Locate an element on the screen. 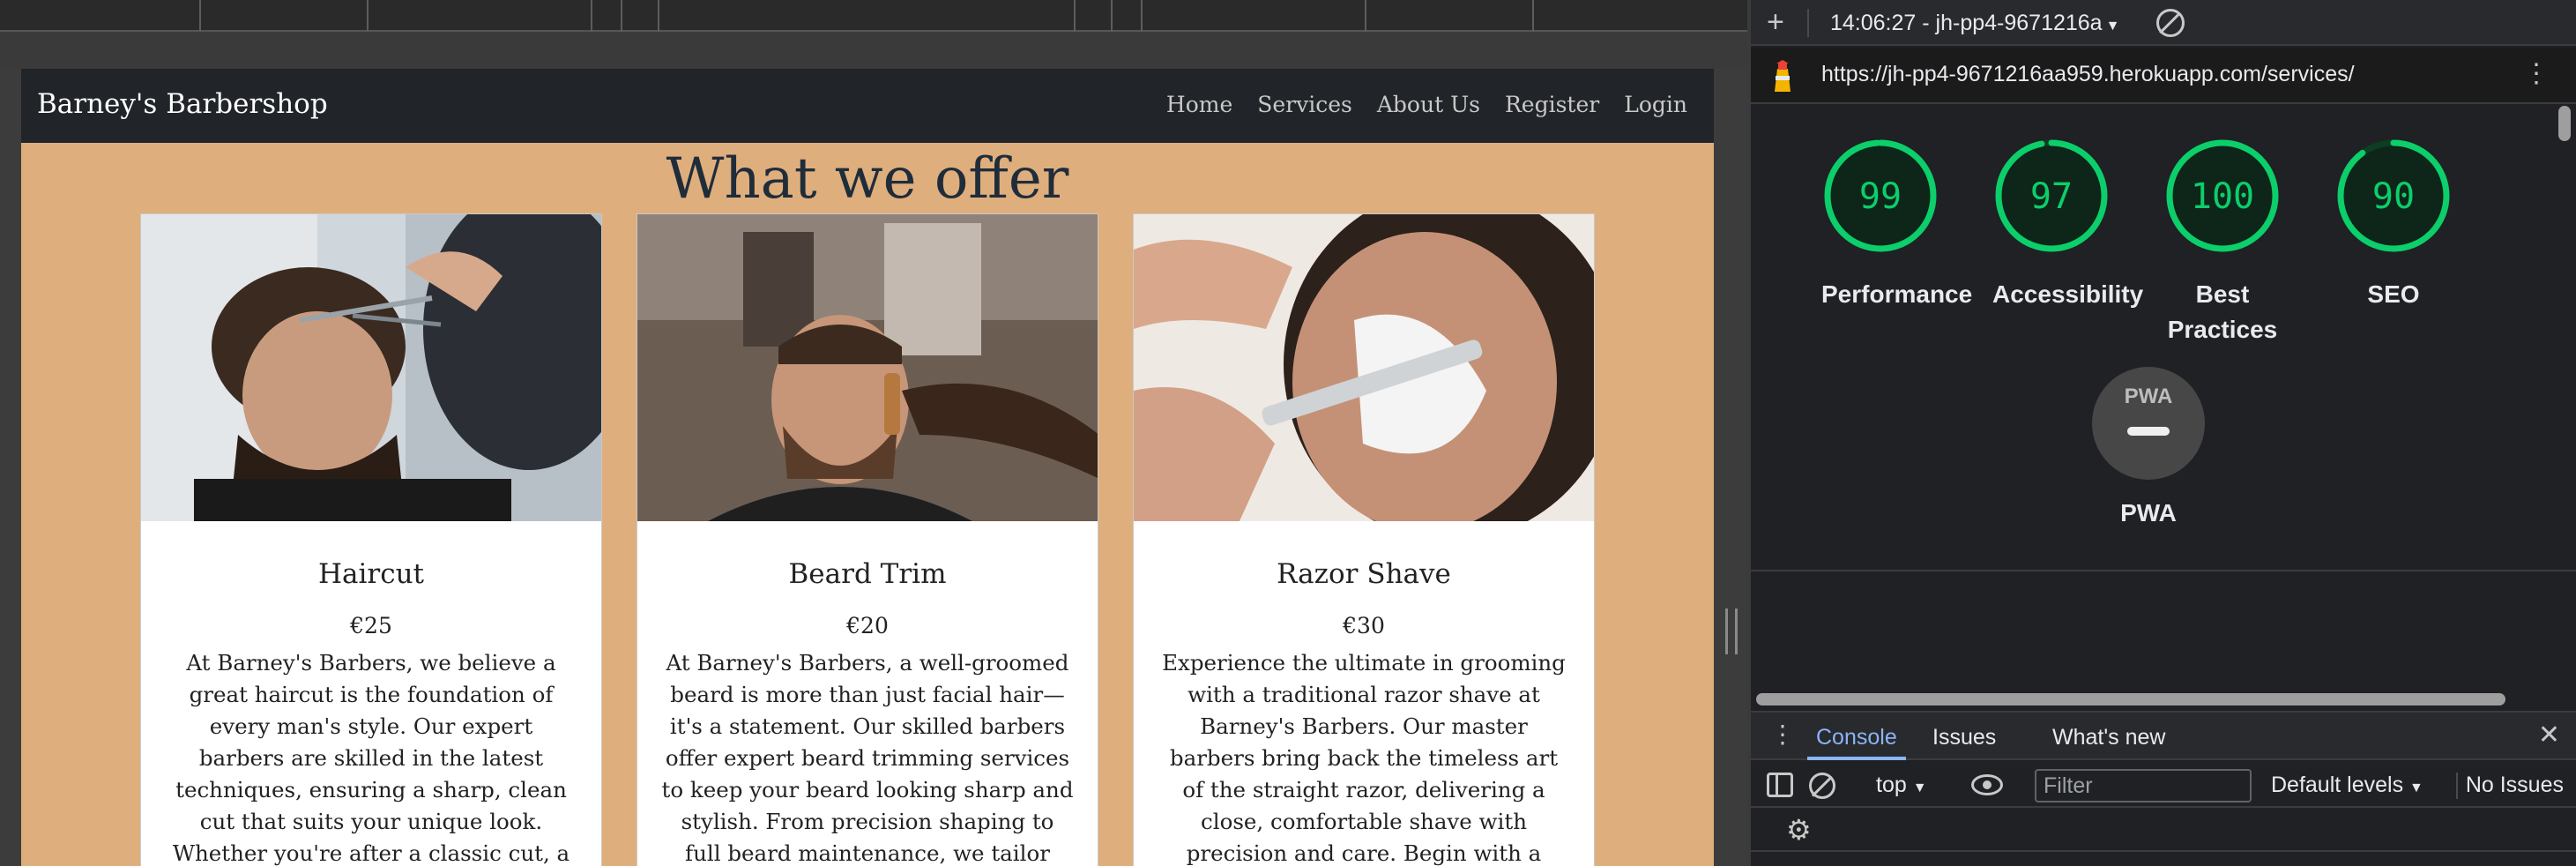 The width and height of the screenshot is (2576, 866). score-ring: 90 is located at coordinates (2393, 196).